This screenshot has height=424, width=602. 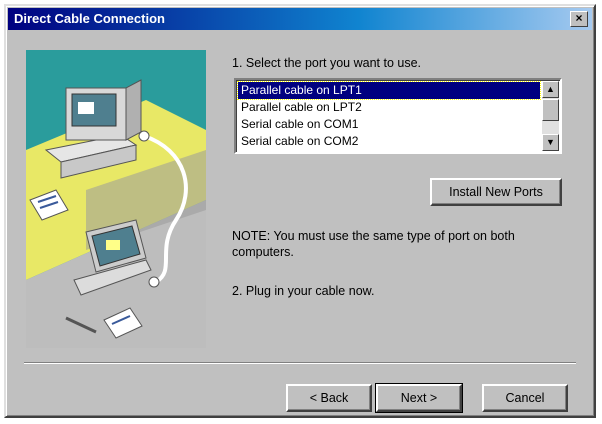 I want to click on next-button: Next >, so click(x=419, y=398).